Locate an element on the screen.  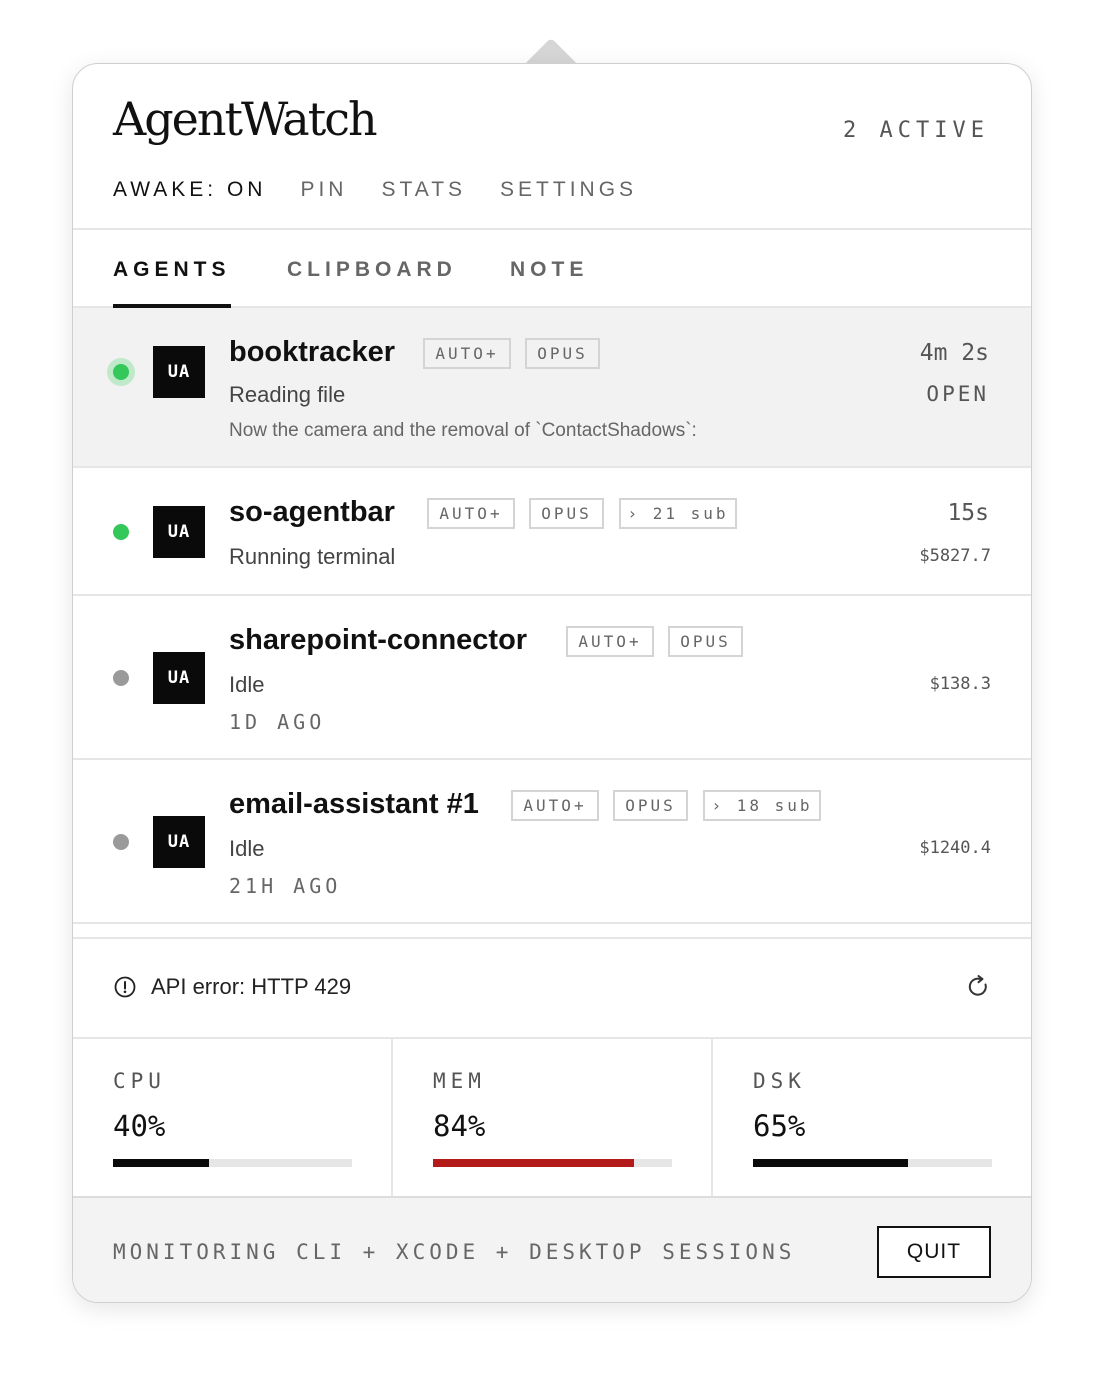
alert-circle-icon is located at coordinates (125, 987).